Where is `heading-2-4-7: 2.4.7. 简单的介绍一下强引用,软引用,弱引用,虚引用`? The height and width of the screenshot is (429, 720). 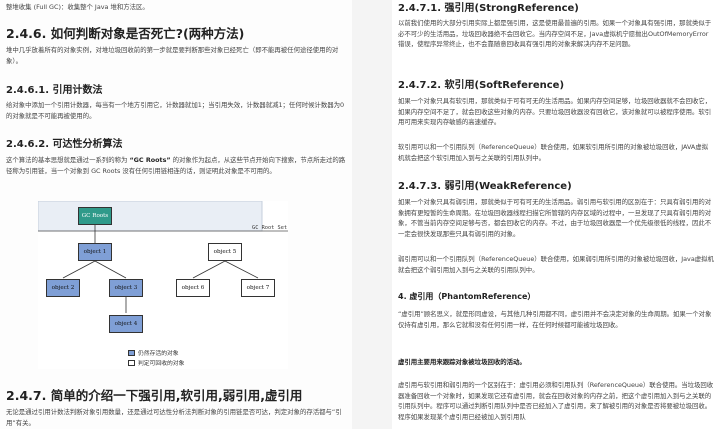 heading-2-4-7: 2.4.7. 简单的介绍一下强引用,软引用,弱引用,虚引用 is located at coordinates (154, 395).